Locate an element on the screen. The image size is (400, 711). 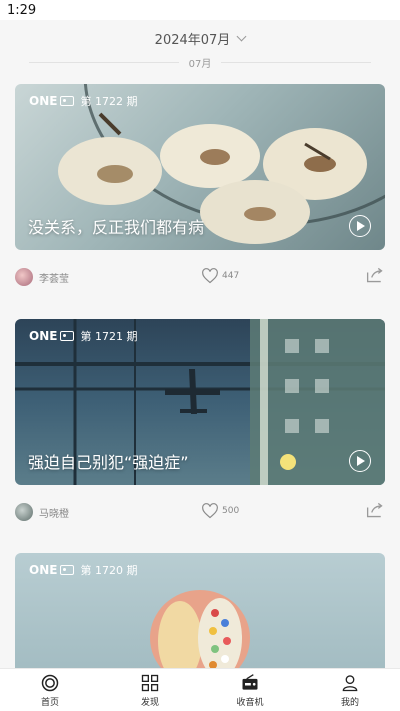
tab-label: 收音机 is located at coordinates (250, 702).